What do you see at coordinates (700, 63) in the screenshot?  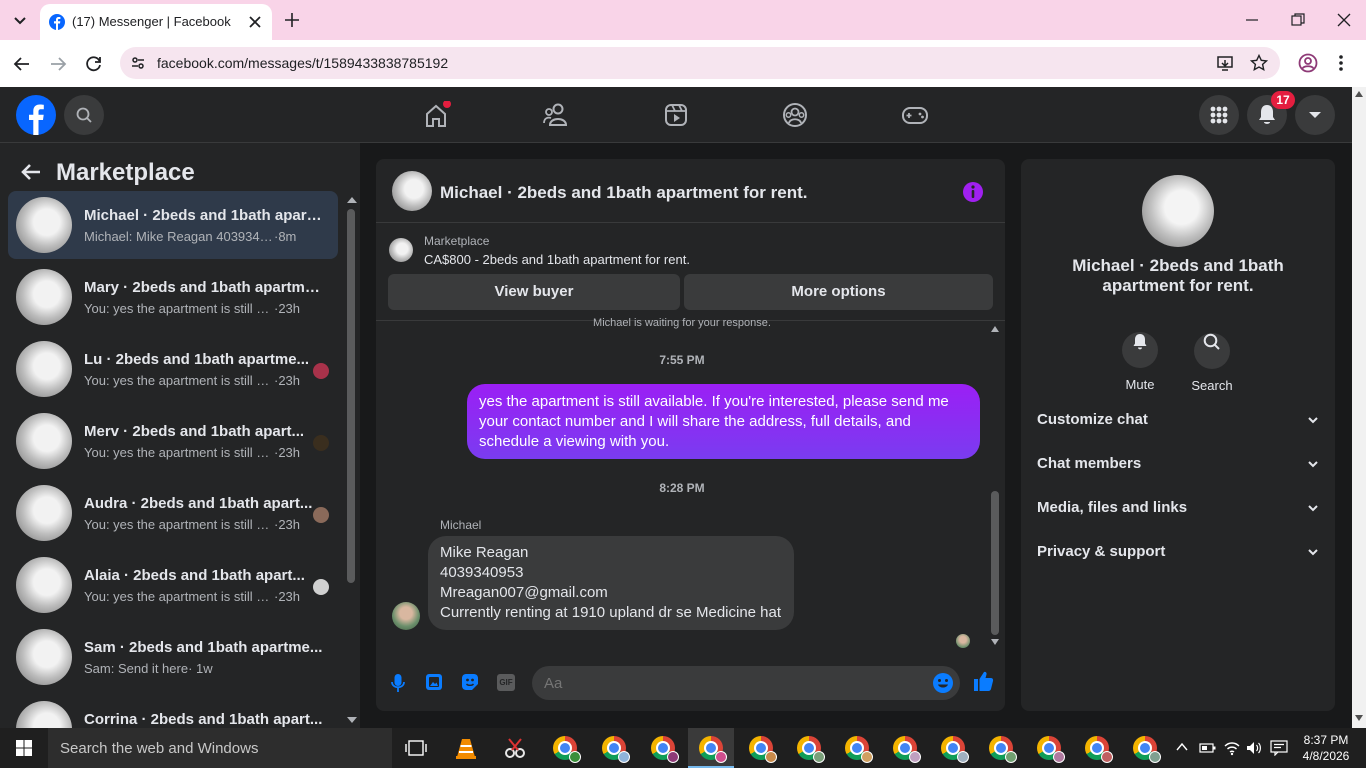 I see `address-bar: facebook.com/messages/t/1589433838785192` at bounding box center [700, 63].